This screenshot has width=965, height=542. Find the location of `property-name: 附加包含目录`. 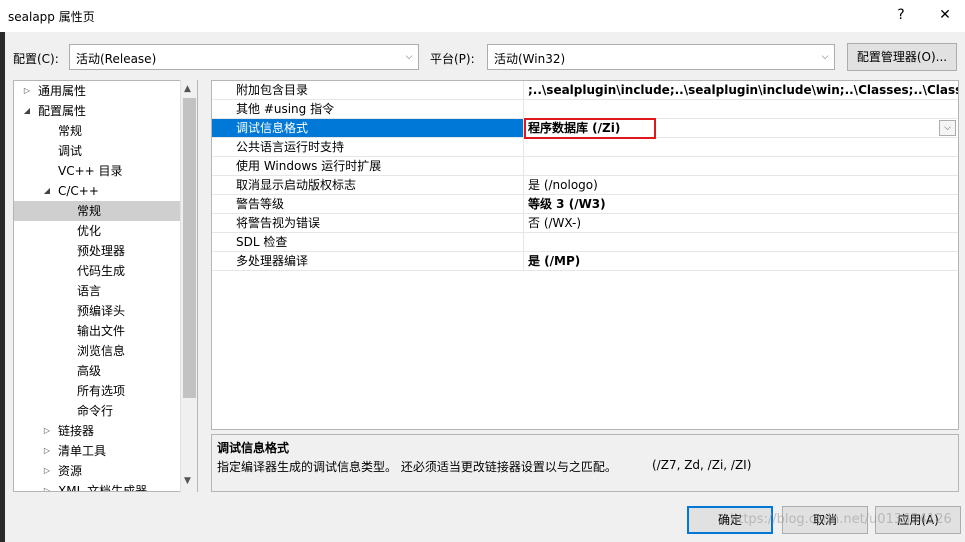

property-name: 附加包含目录 is located at coordinates (368, 90).